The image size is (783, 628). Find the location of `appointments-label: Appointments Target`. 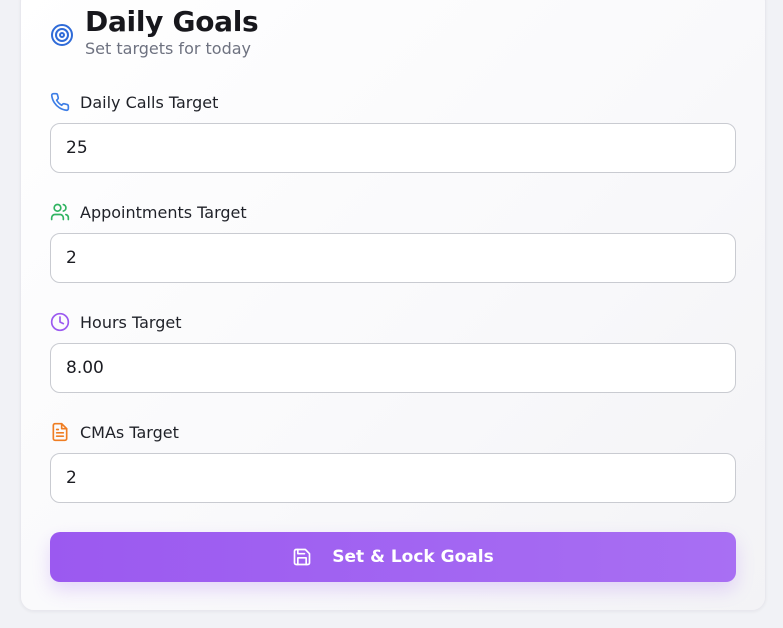

appointments-label: Appointments Target is located at coordinates (163, 212).